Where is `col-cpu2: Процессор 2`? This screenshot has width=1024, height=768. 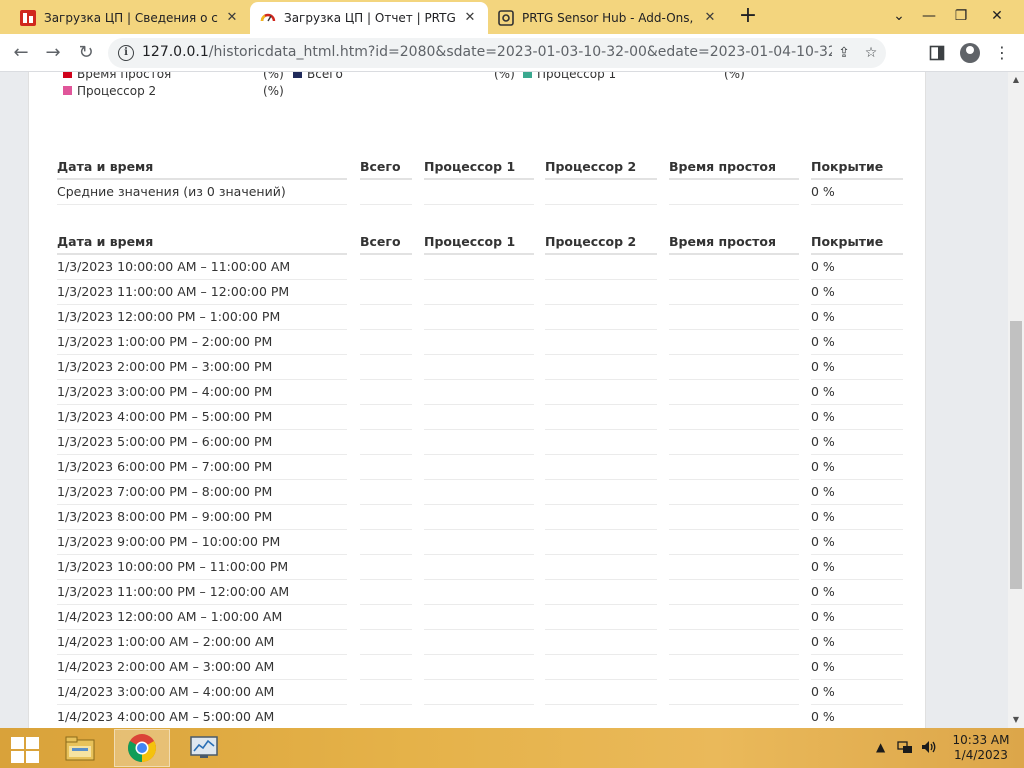
col-cpu2: Процессор 2 is located at coordinates (601, 167).